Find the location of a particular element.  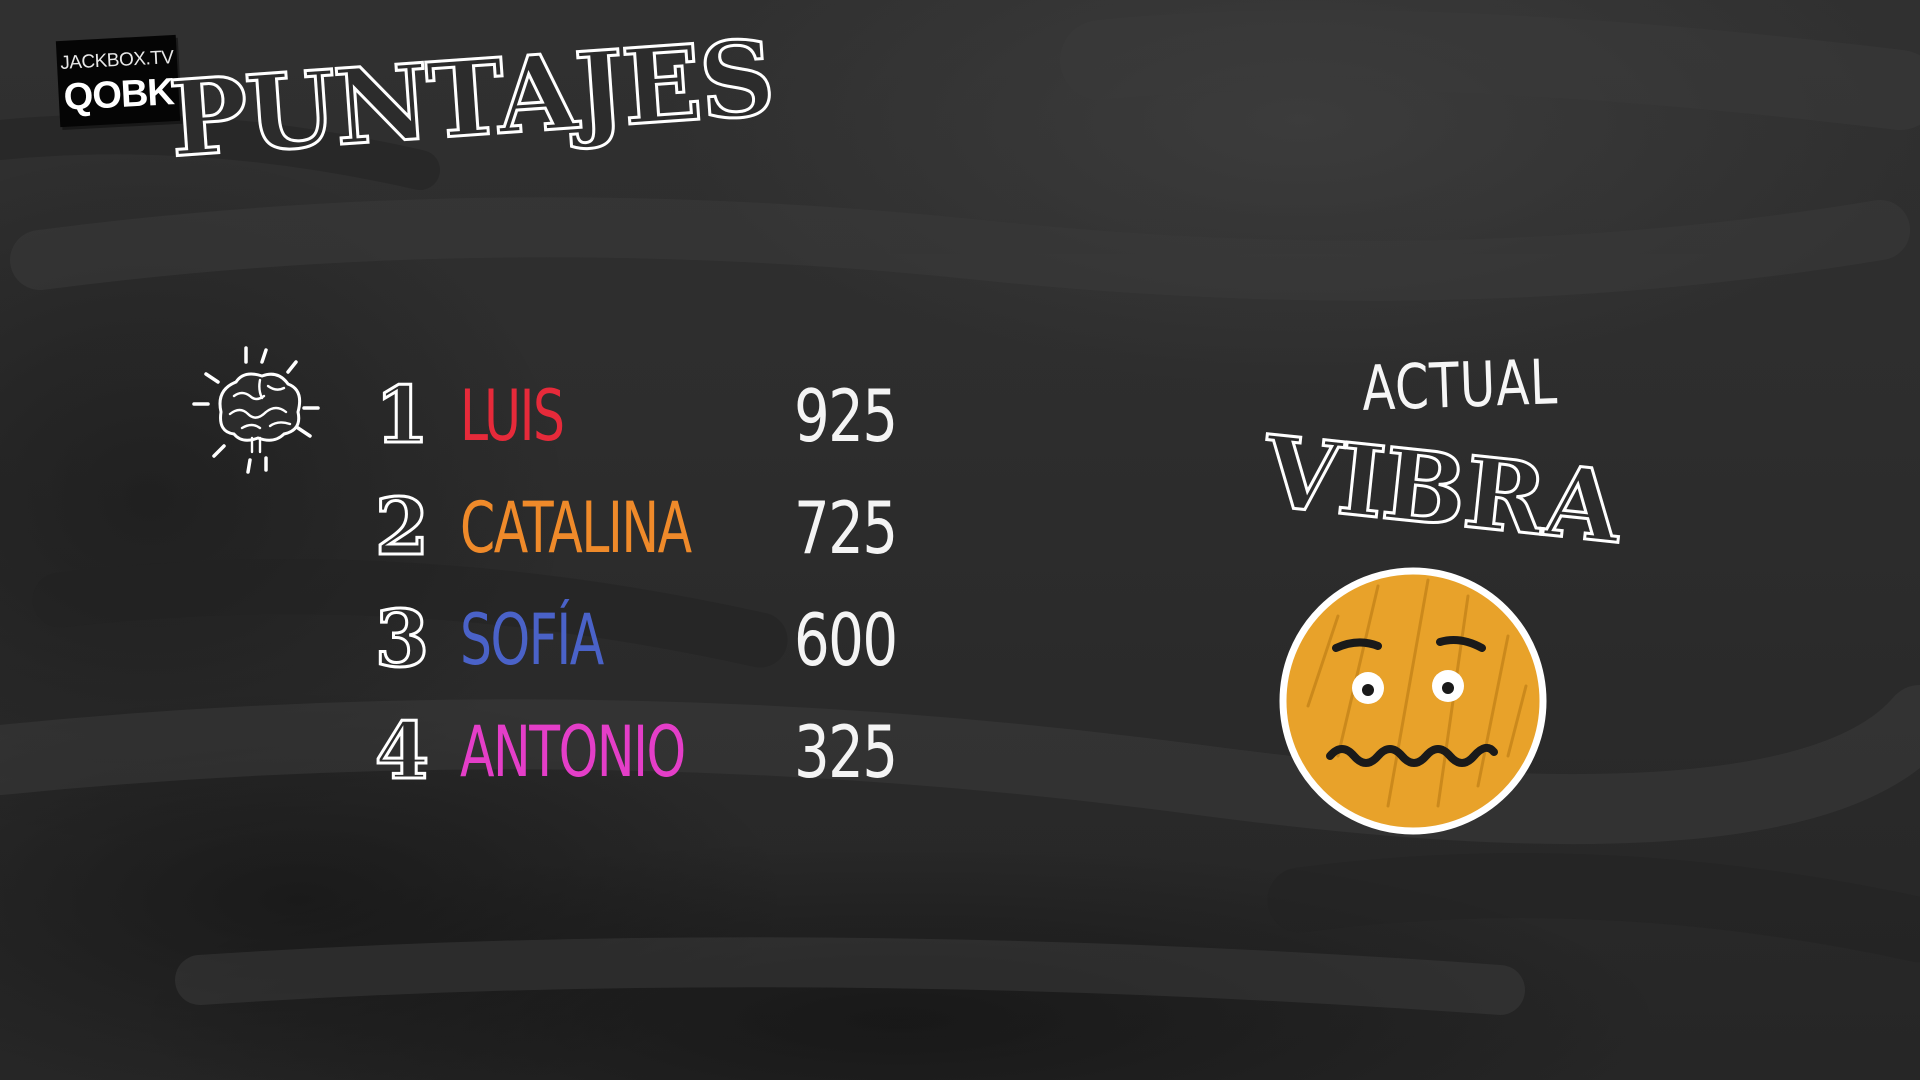

player-score: 600 is located at coordinates (846, 640).